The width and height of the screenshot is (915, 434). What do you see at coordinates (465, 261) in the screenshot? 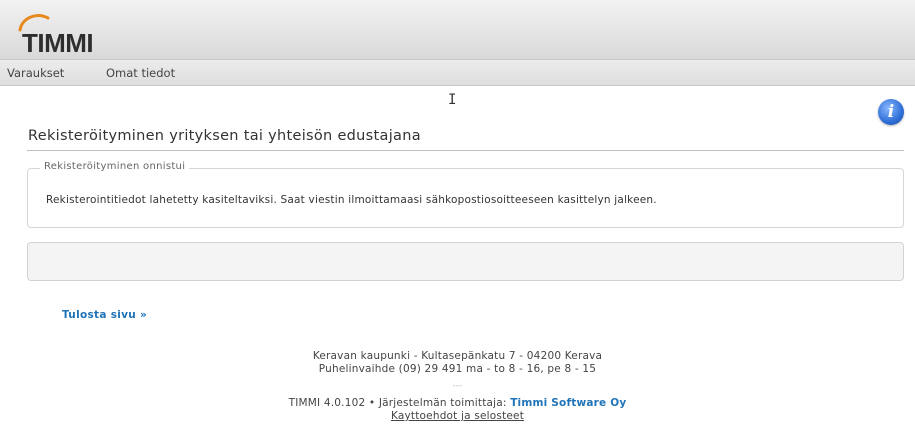
I see `empty-panel` at bounding box center [465, 261].